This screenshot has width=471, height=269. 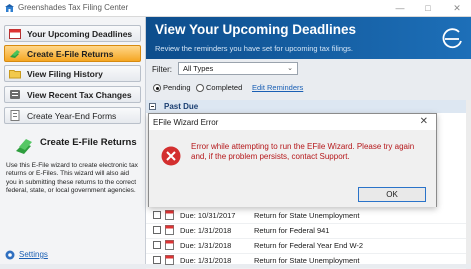 What do you see at coordinates (457, 8) in the screenshot?
I see `close-window-button: ✕` at bounding box center [457, 8].